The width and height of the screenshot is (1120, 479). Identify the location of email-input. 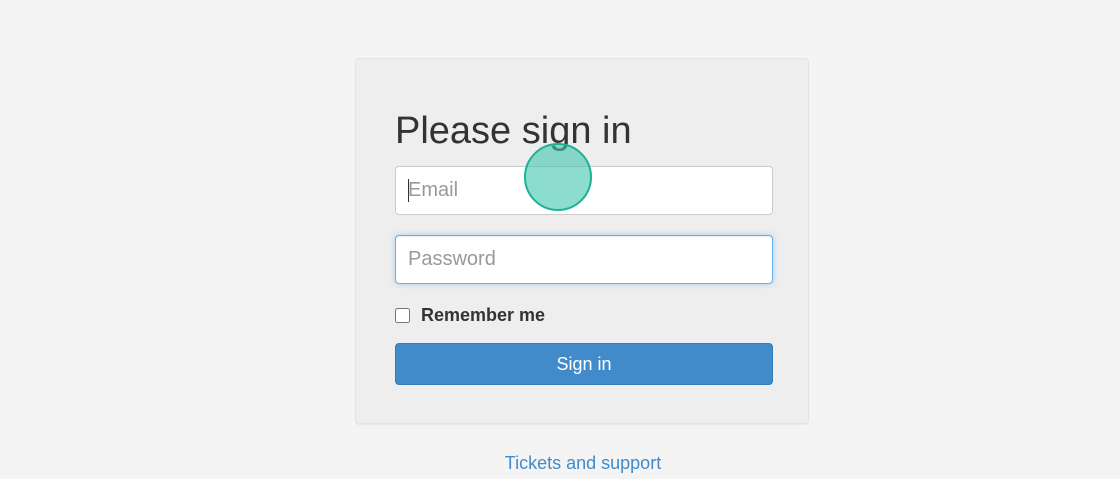
(584, 190).